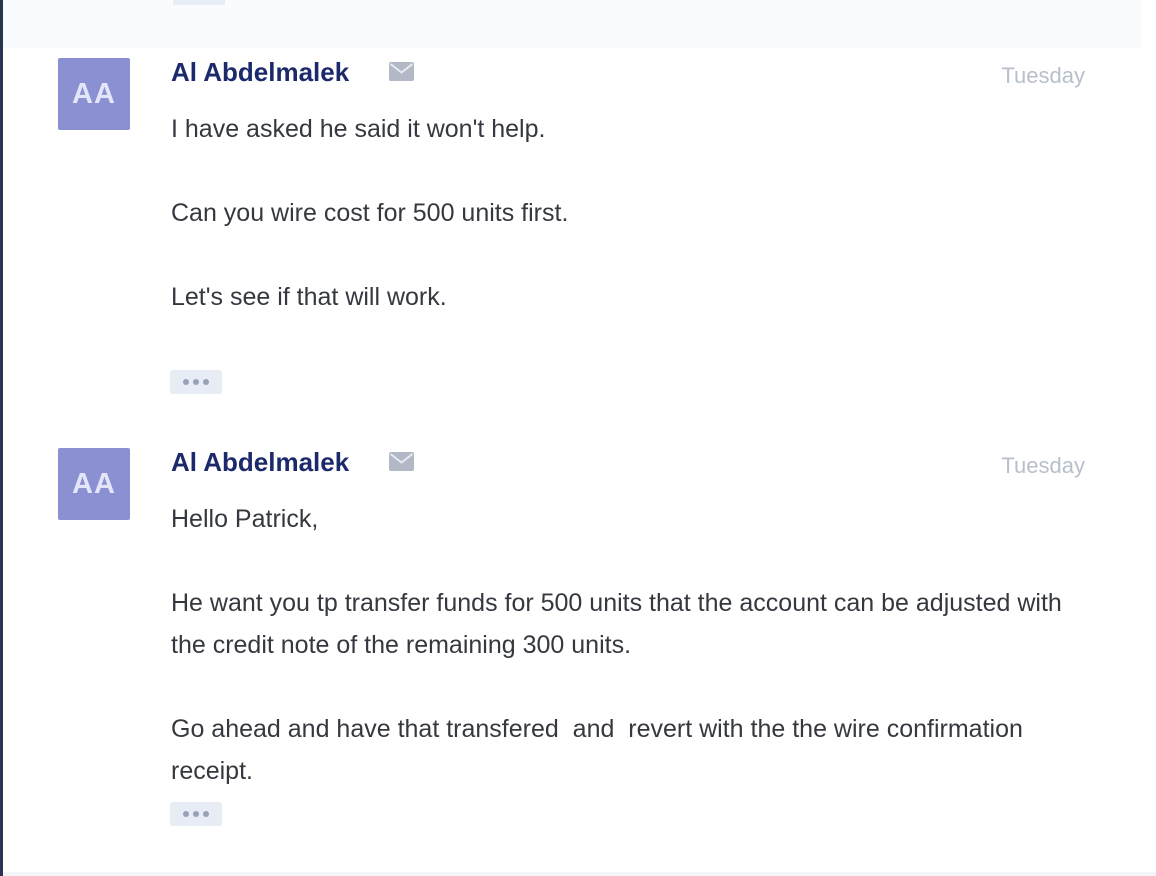 The height and width of the screenshot is (876, 1156). I want to click on previous-message-footer, so click(572, 24).